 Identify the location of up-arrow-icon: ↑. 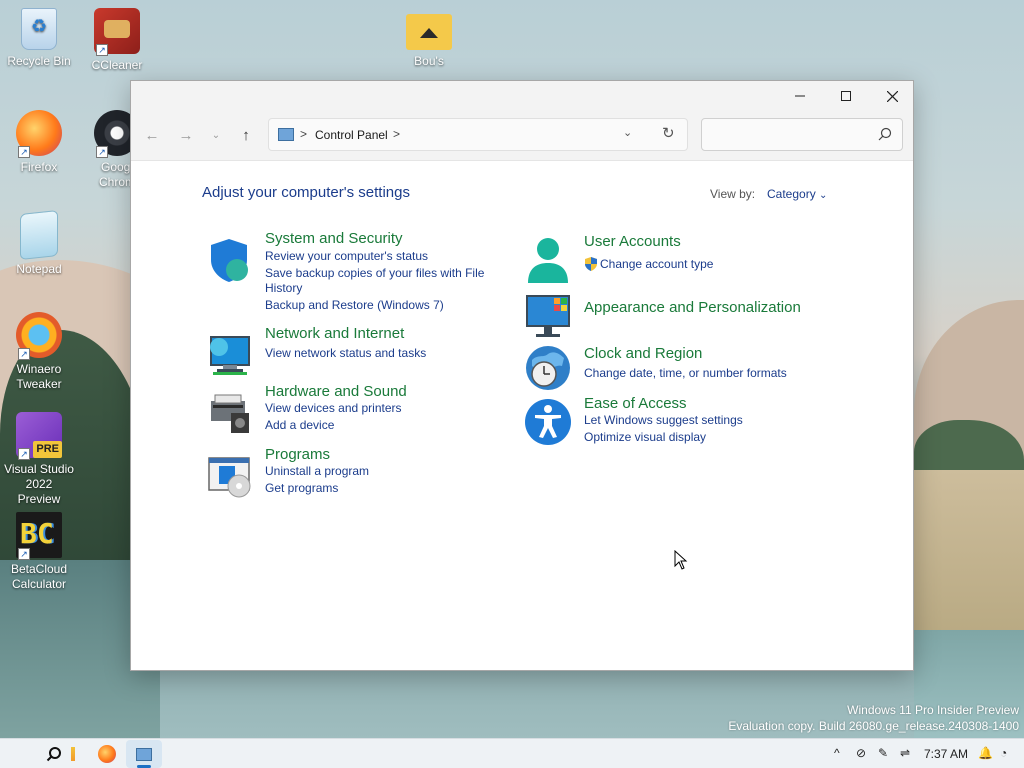
(246, 135).